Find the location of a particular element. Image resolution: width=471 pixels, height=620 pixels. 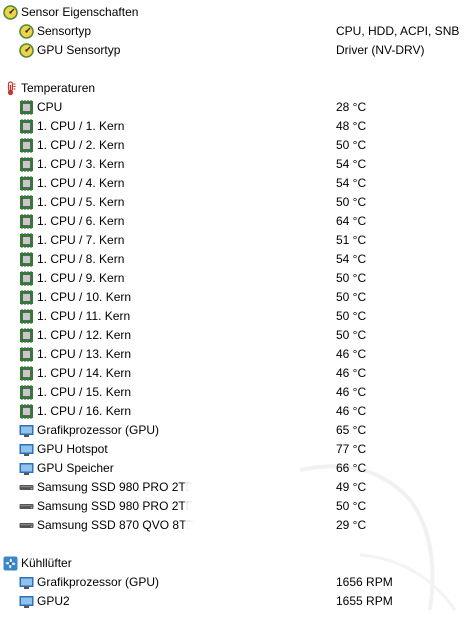

item-label: 1. CPU / 14. Kern is located at coordinates (84, 373).